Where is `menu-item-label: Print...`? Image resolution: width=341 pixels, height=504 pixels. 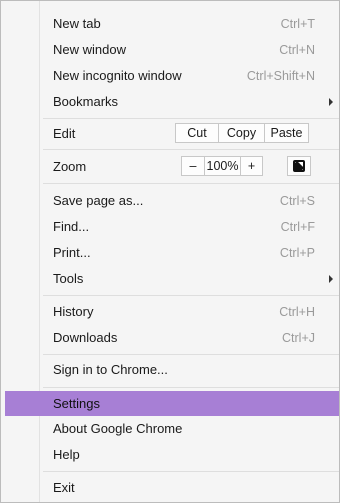 menu-item-label: Print... is located at coordinates (72, 252).